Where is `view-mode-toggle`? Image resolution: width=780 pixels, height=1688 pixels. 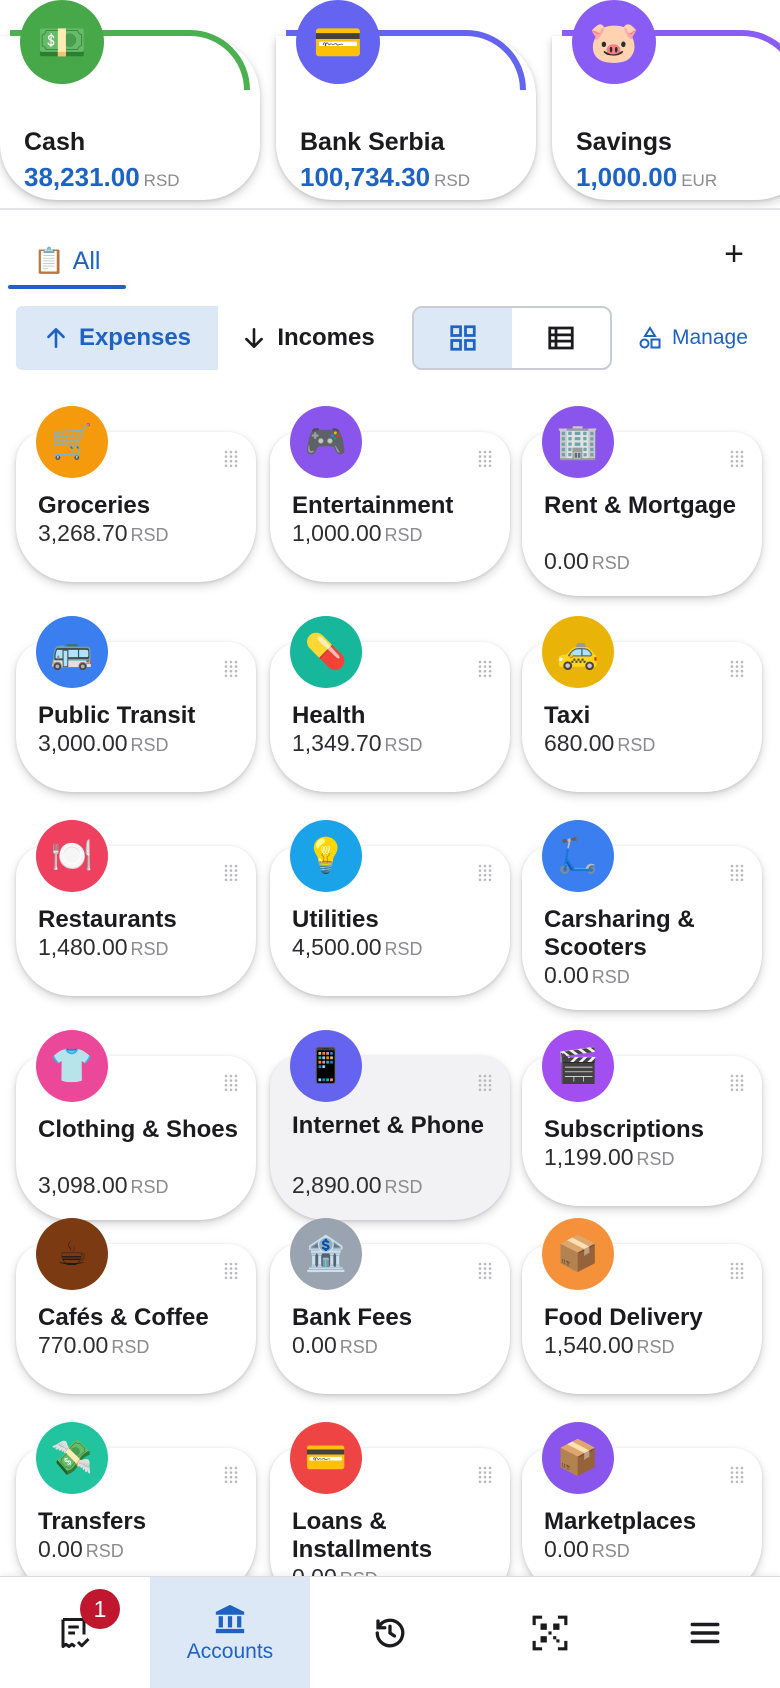
view-mode-toggle is located at coordinates (512, 338).